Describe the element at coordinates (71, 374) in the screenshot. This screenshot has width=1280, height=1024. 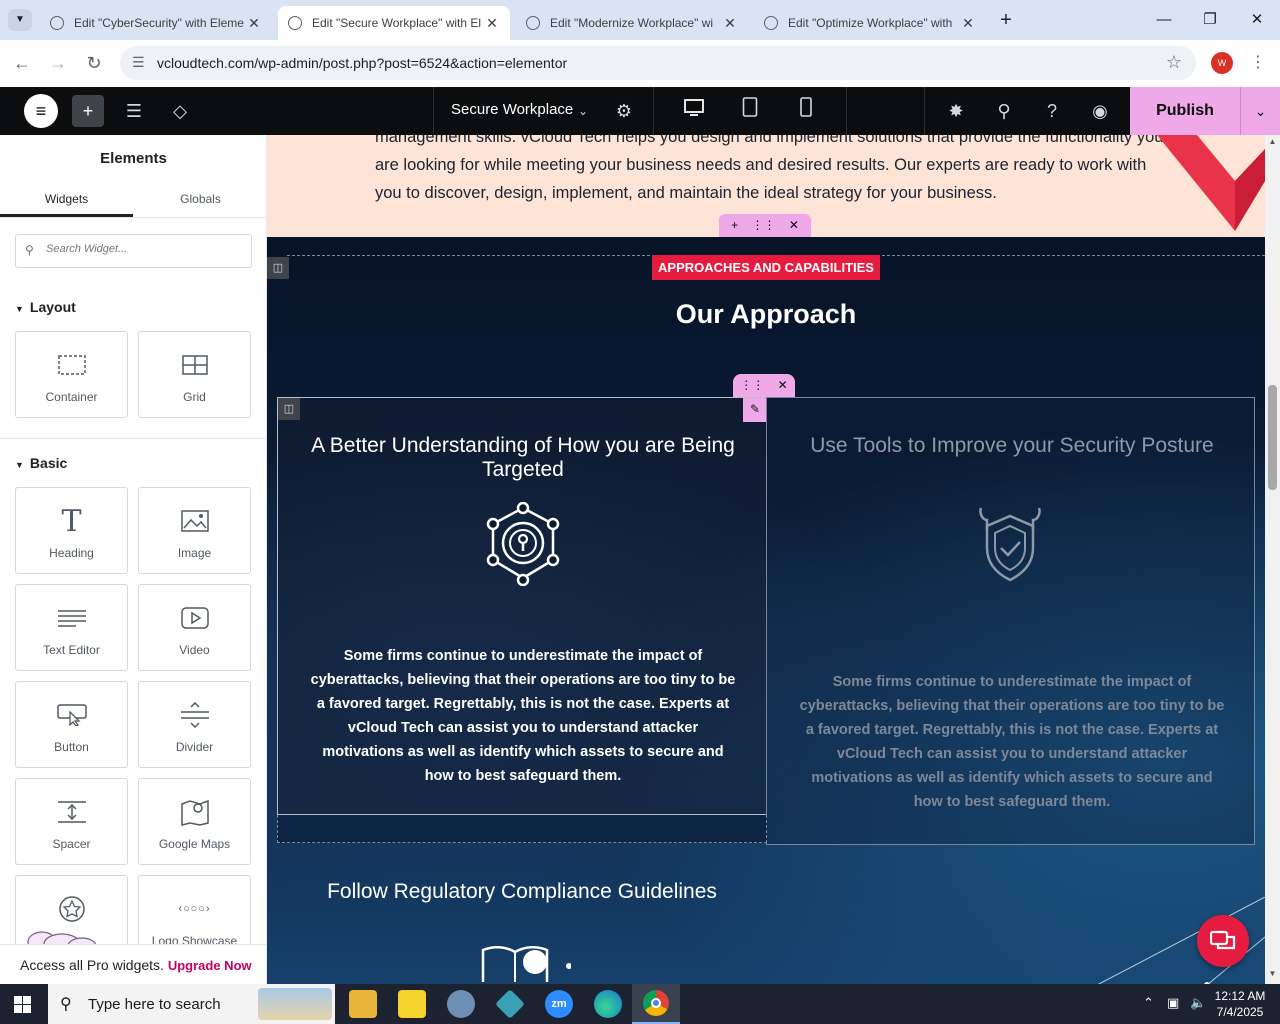
I see `widget-container: Container` at that location.